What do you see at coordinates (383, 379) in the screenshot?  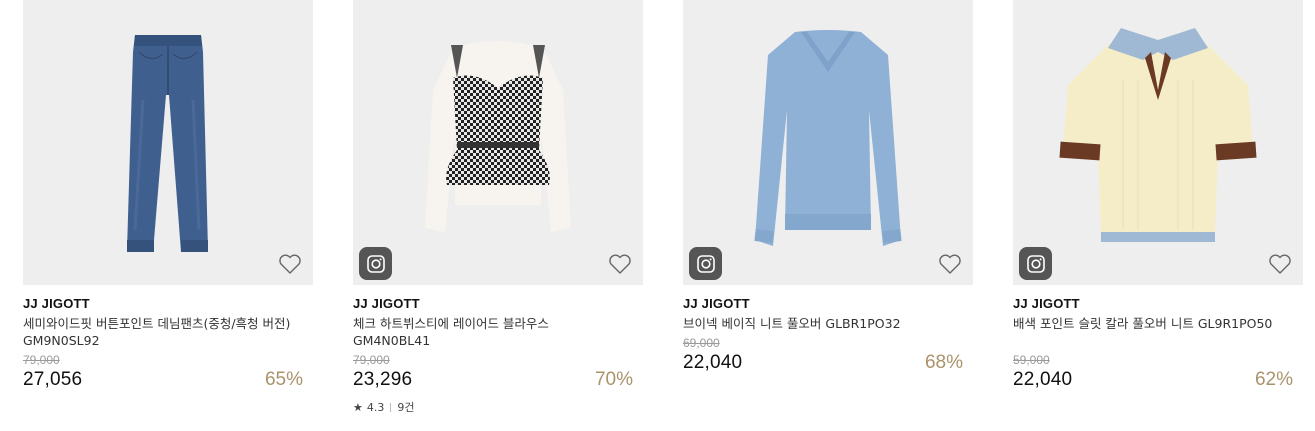 I see `sale-price: 23,296` at bounding box center [383, 379].